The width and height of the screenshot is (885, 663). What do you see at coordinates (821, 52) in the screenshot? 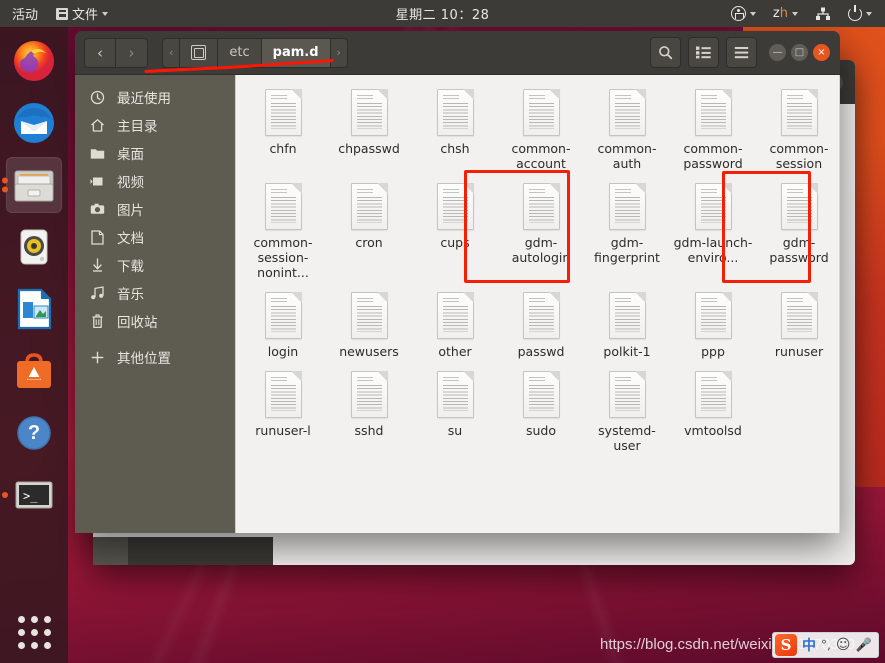
I see `close-button: ×` at bounding box center [821, 52].